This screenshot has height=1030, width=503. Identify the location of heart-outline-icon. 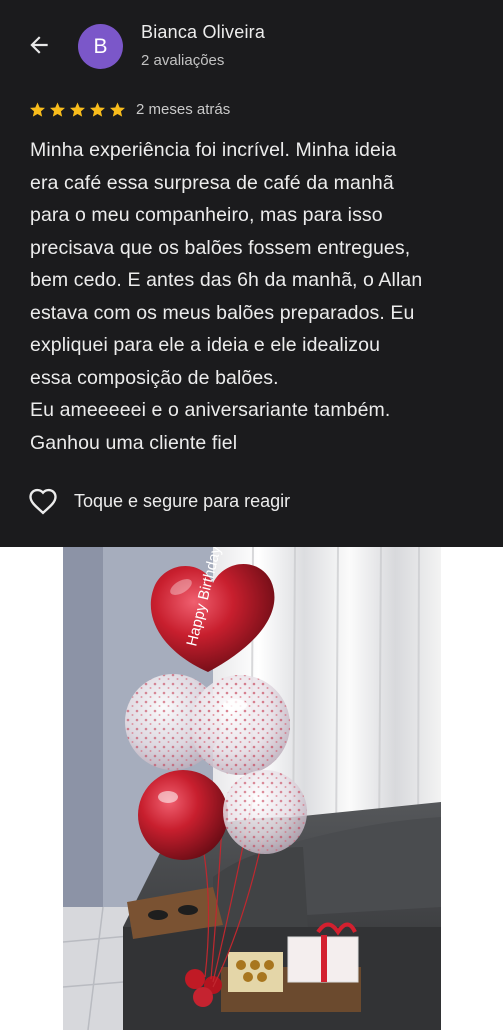
(43, 501).